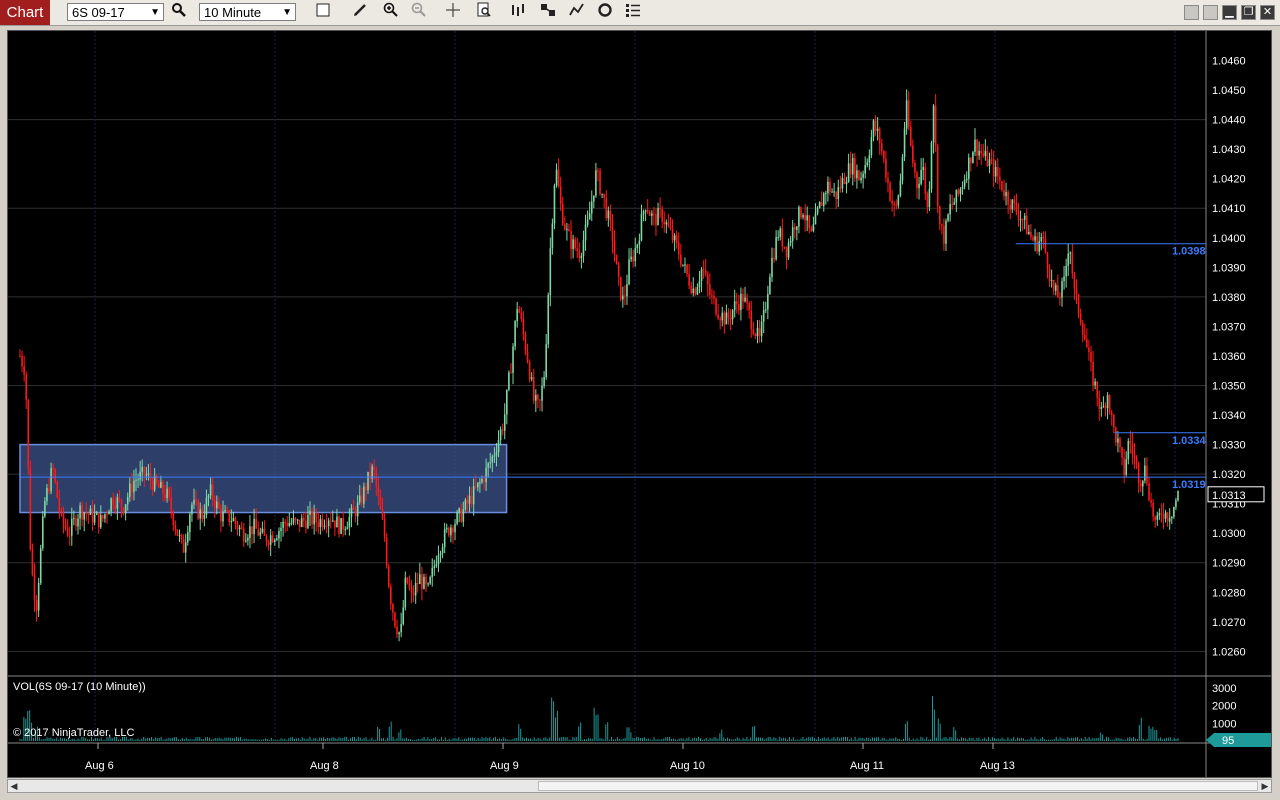 The height and width of the screenshot is (800, 1280). What do you see at coordinates (453, 12) in the screenshot?
I see `crosshair-icon` at bounding box center [453, 12].